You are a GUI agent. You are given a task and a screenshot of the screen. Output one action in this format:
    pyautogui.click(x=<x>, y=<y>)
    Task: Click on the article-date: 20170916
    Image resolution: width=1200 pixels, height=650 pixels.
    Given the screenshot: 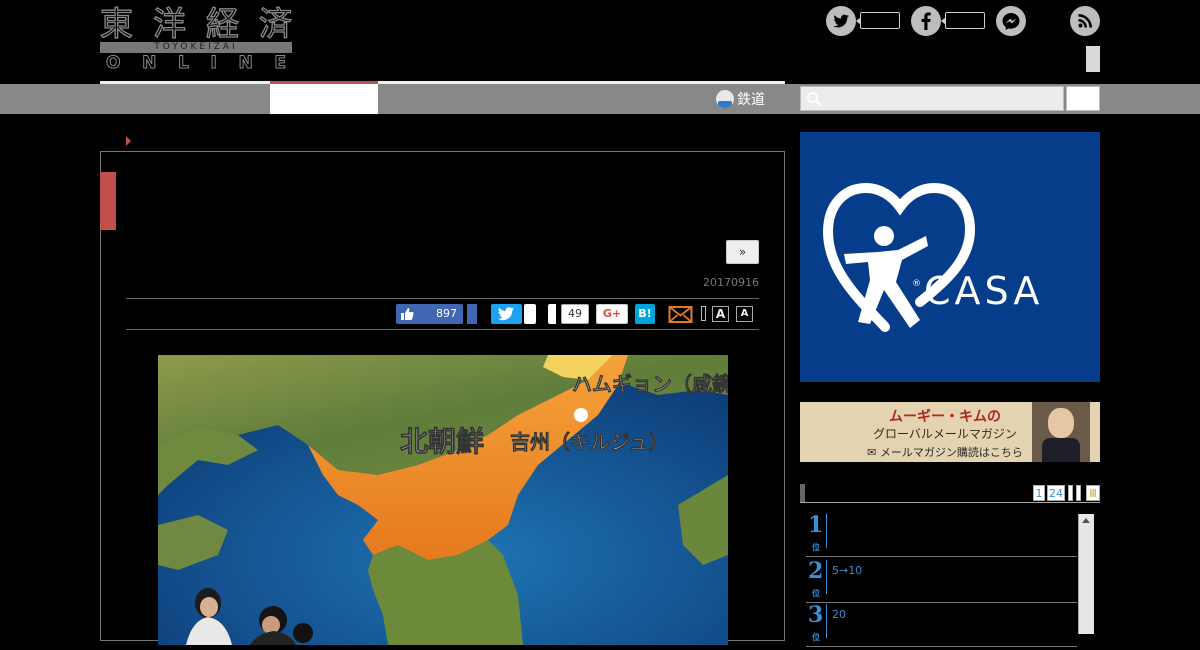 What is the action you would take?
    pyautogui.click(x=731, y=282)
    